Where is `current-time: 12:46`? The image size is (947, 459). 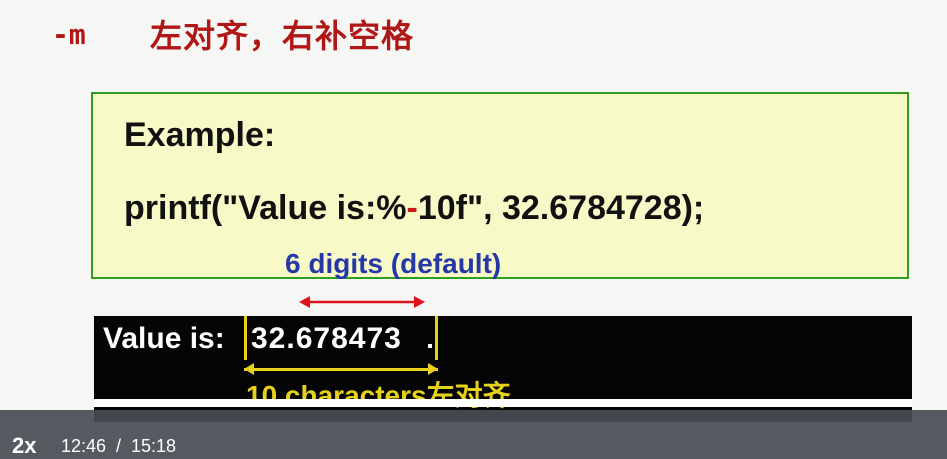
current-time: 12:46 is located at coordinates (84, 446).